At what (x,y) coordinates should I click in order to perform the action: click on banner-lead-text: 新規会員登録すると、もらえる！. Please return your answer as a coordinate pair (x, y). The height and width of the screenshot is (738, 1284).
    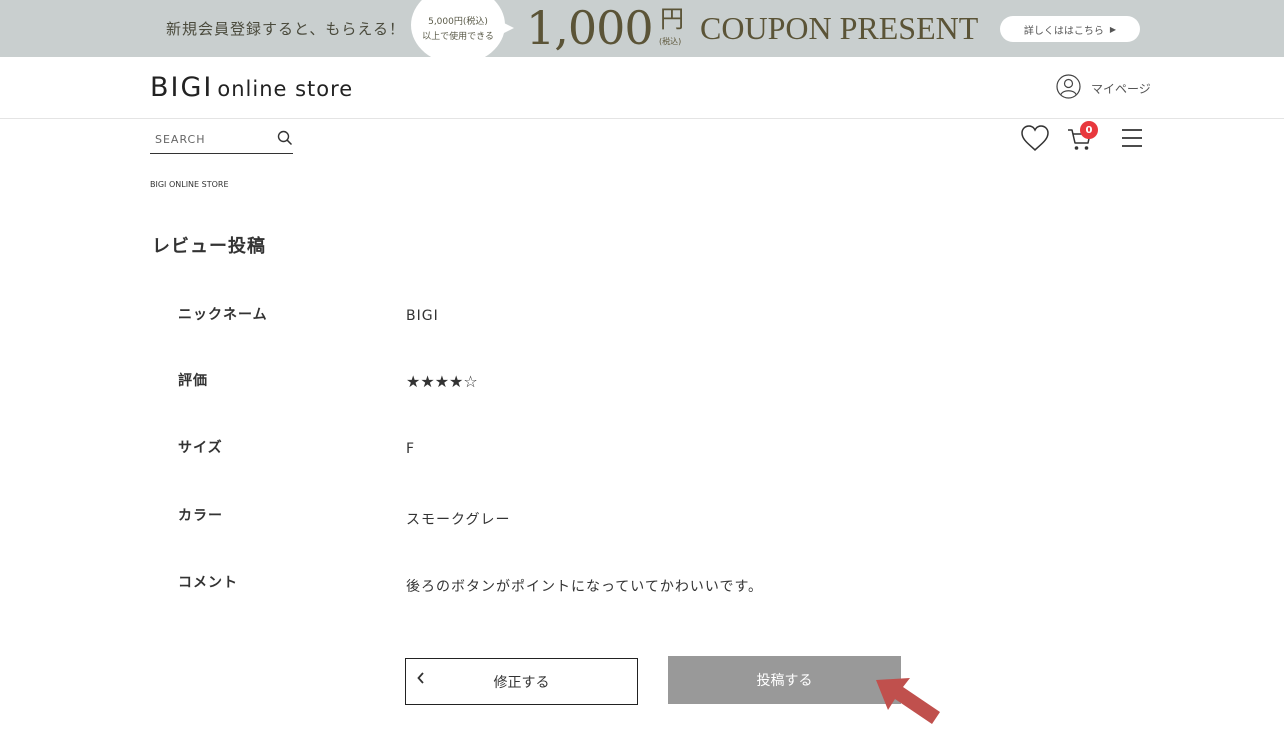
    Looking at the image, I should click on (285, 29).